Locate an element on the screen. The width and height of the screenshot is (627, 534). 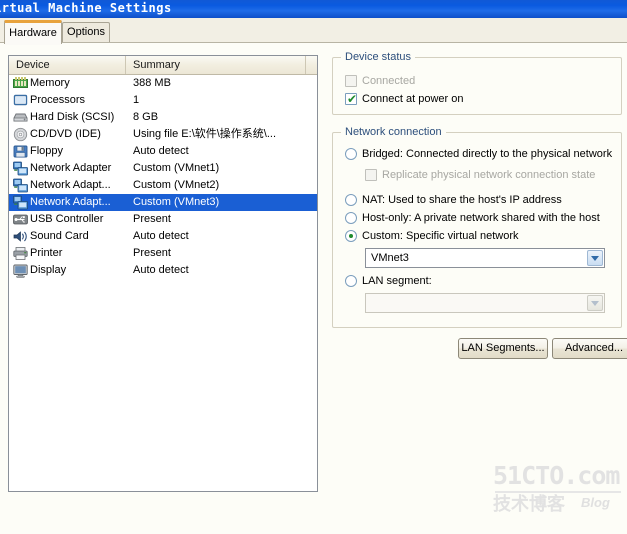
table-row: Network Adapt... Custom (VMnet2) is located at coordinates (163, 185).